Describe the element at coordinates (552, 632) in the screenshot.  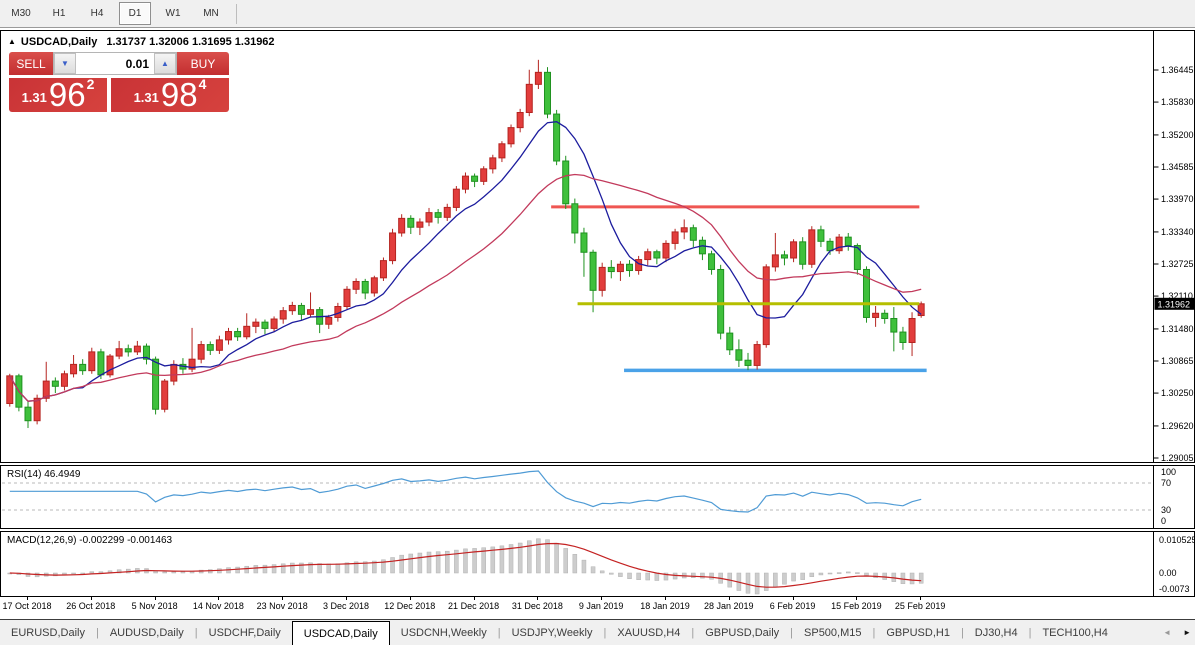
I see `chart-tab-usdjpy: USDJPY,Weekly` at that location.